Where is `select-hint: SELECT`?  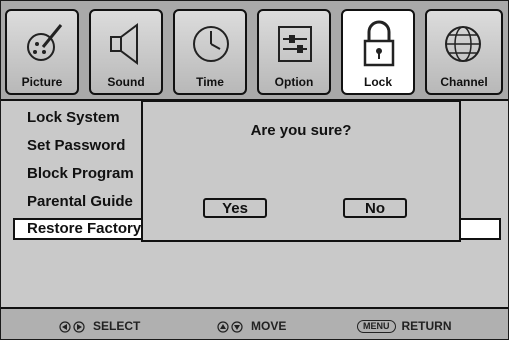
select-hint: SELECT is located at coordinates (99, 326).